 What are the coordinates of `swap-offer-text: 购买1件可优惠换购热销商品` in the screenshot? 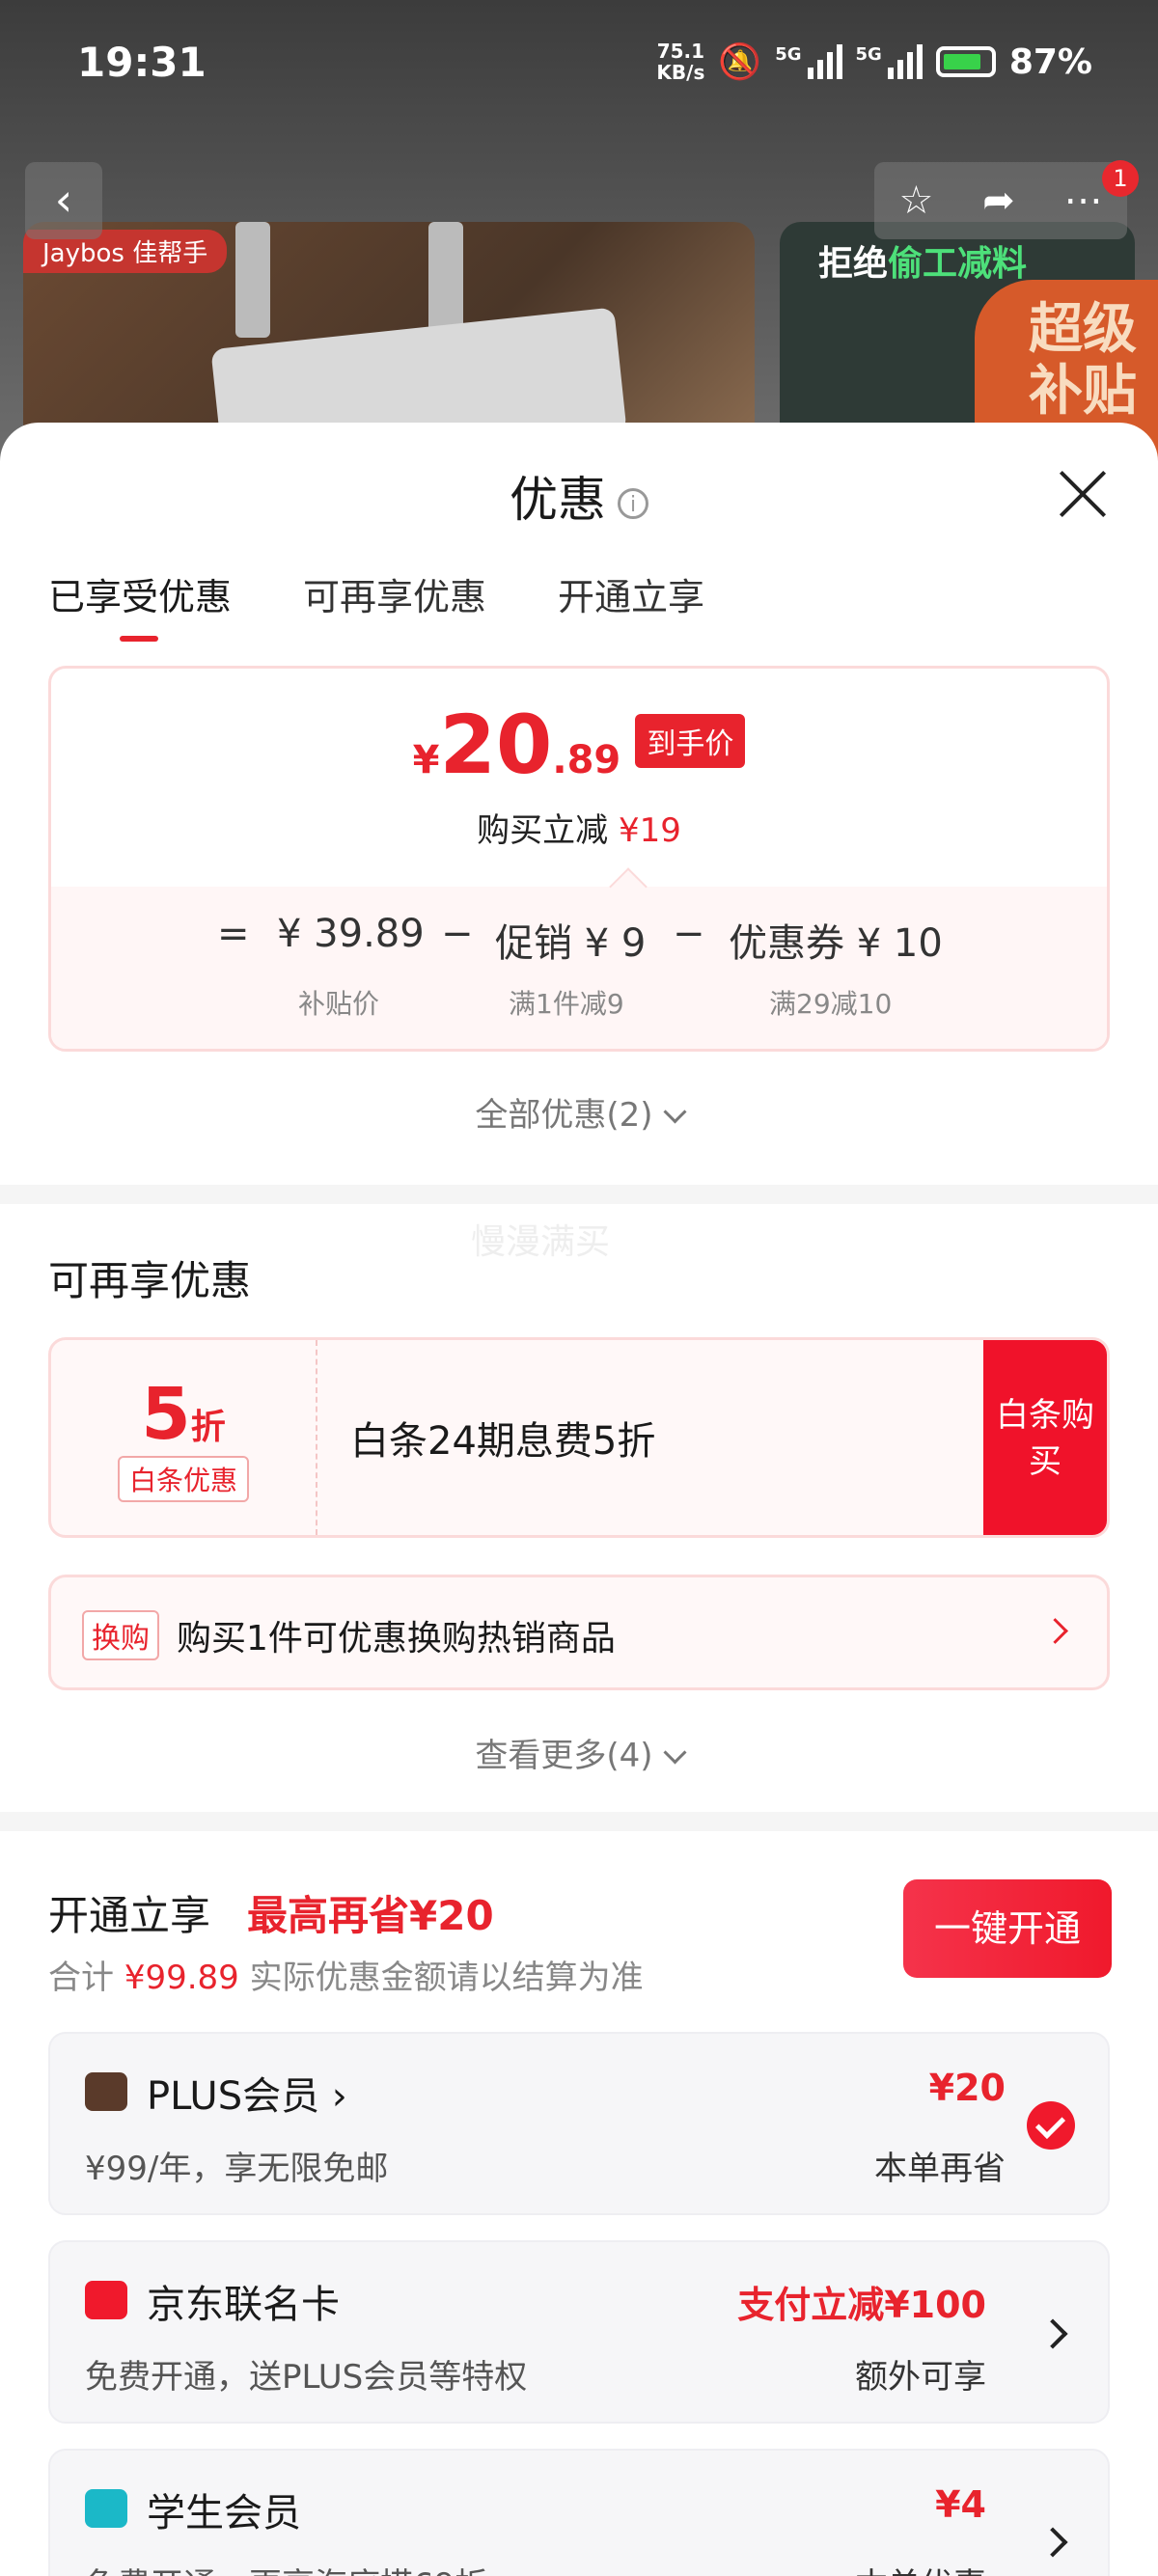 It's located at (396, 1639).